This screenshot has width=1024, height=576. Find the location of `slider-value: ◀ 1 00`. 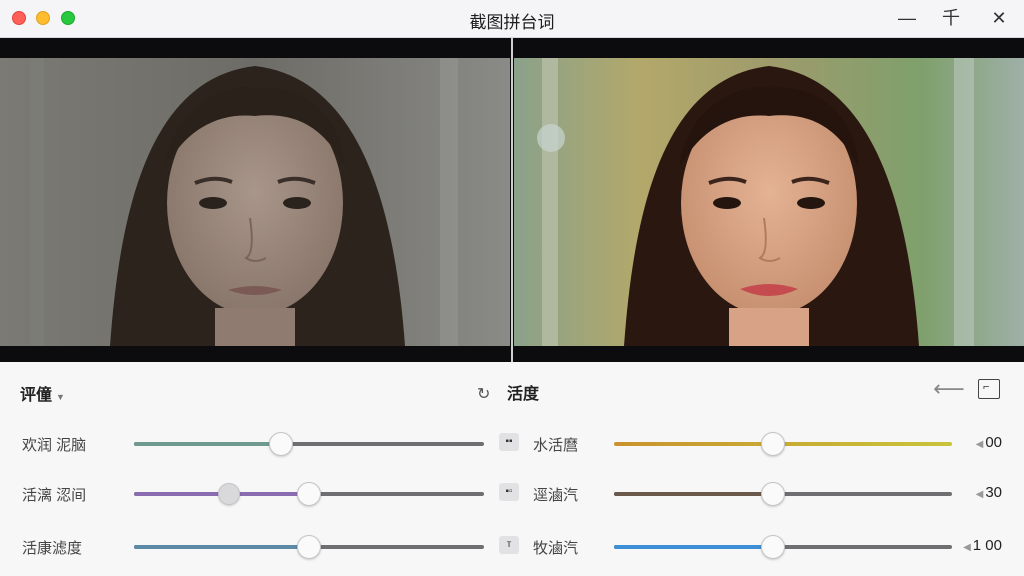

slider-value: ◀ 1 00 is located at coordinates (982, 545).